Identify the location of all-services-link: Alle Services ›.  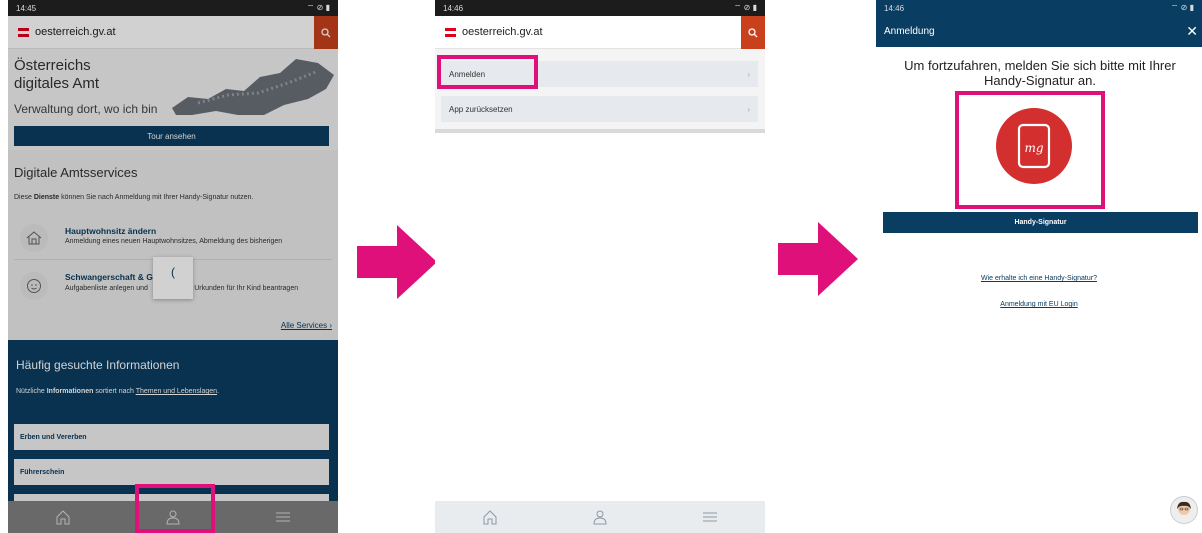
(306, 325).